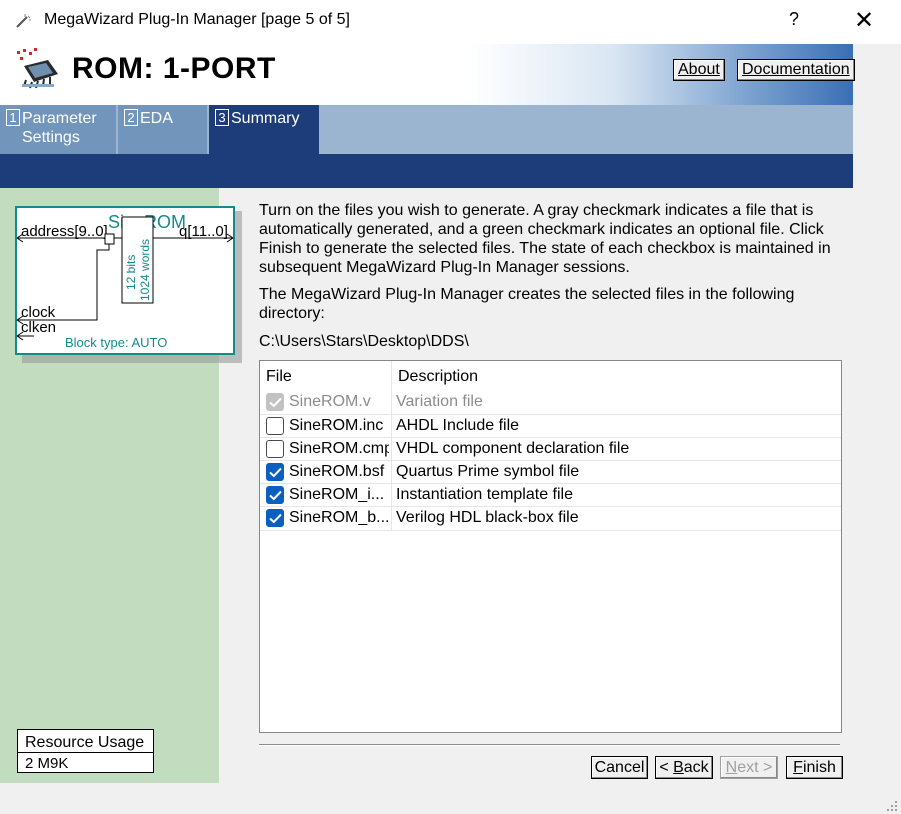  What do you see at coordinates (131, 117) in the screenshot?
I see `tab-number: 2` at bounding box center [131, 117].